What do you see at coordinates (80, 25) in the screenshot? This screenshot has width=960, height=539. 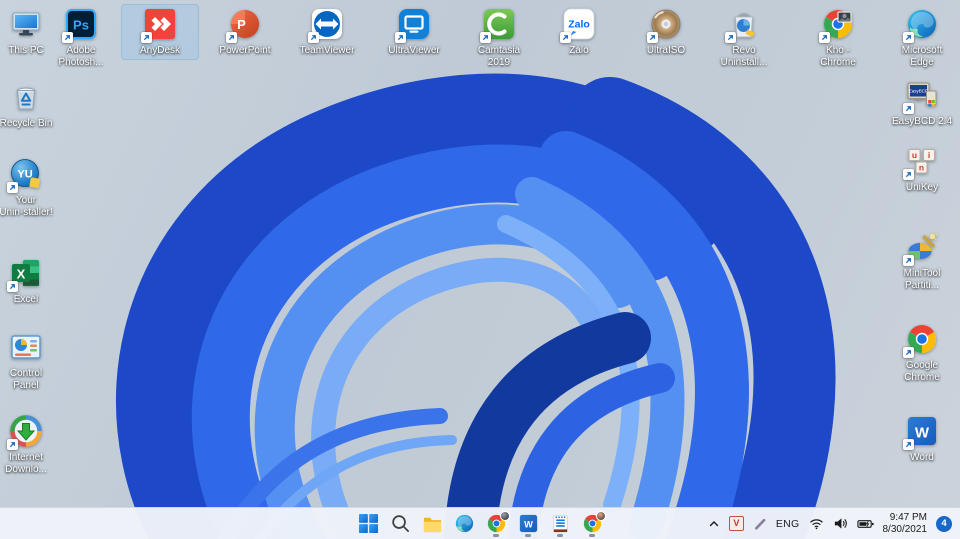 I see `photoshop-icon: Ps` at bounding box center [80, 25].